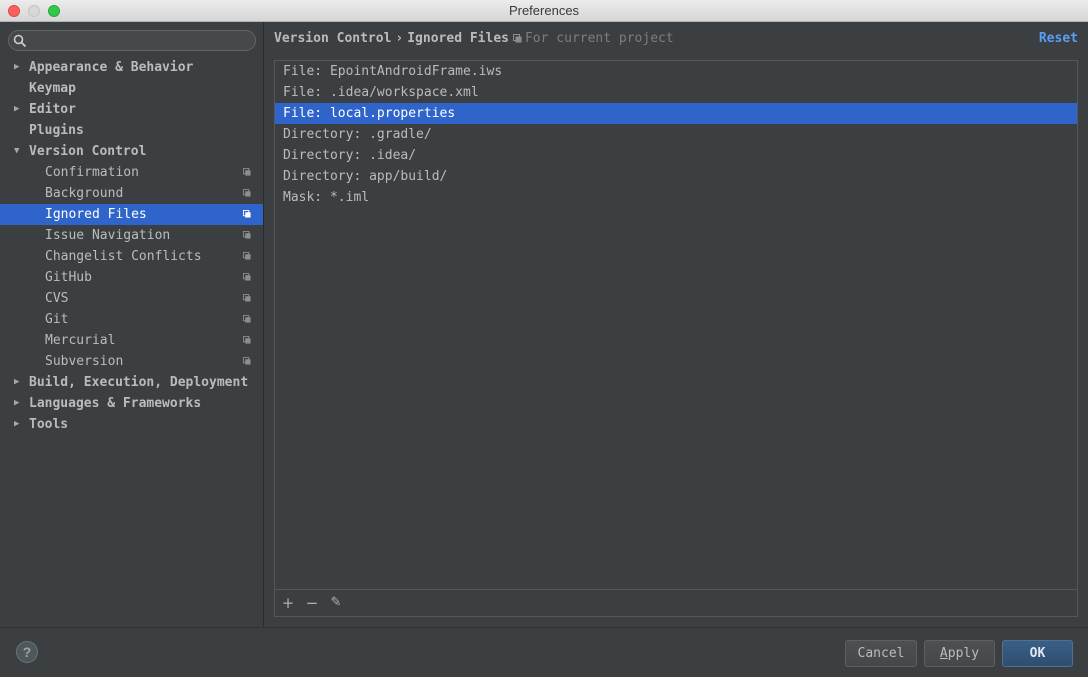 Image resolution: width=1088 pixels, height=677 pixels. I want to click on tree-item-git: Git, so click(131, 319).